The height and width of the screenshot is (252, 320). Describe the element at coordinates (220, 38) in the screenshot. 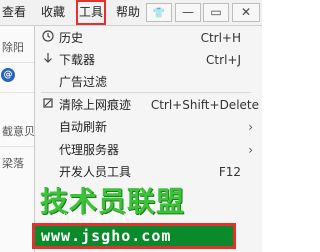

I see `shortcut-text: Ctrl+H` at that location.